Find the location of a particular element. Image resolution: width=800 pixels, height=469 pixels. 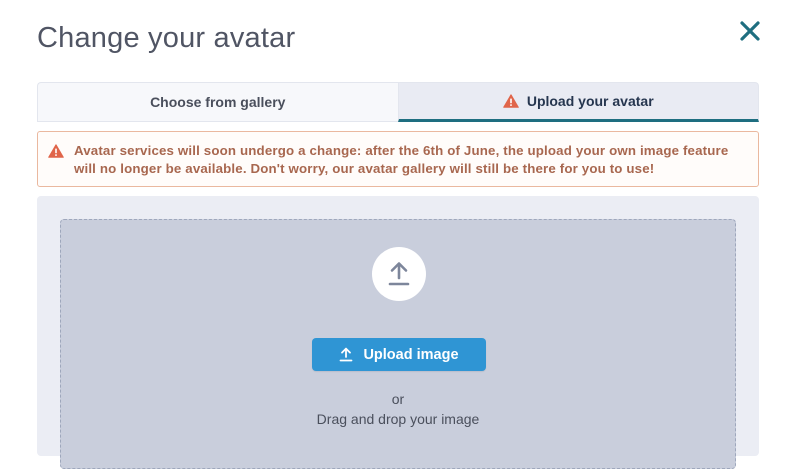

close-button is located at coordinates (750, 31).